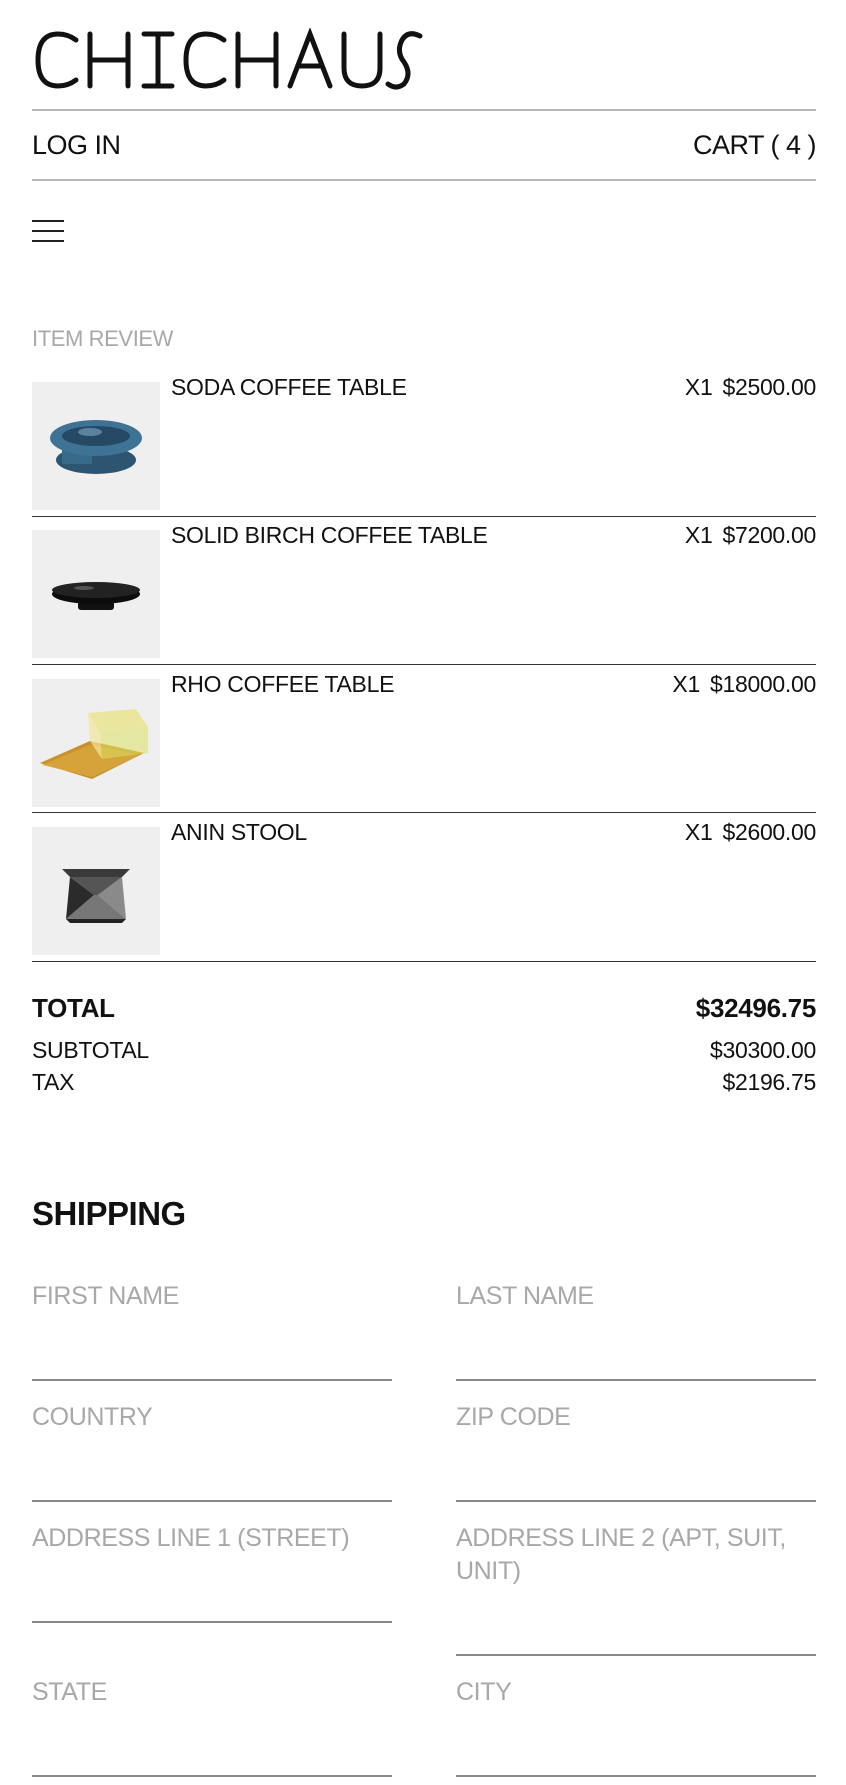  What do you see at coordinates (53, 1081) in the screenshot?
I see `tax-label: TAX` at bounding box center [53, 1081].